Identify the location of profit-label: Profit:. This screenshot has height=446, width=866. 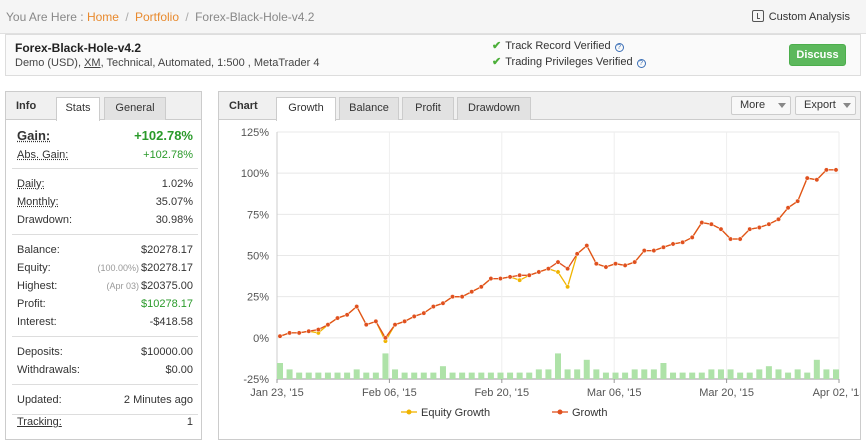
(31, 304).